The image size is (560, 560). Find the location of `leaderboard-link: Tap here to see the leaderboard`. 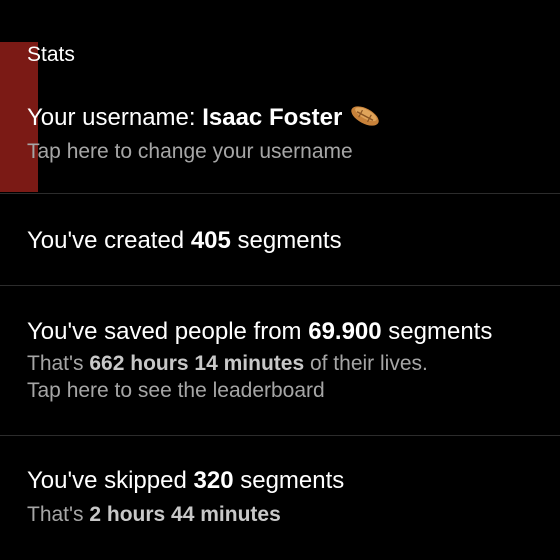

leaderboard-link: Tap here to see the leaderboard is located at coordinates (176, 390).